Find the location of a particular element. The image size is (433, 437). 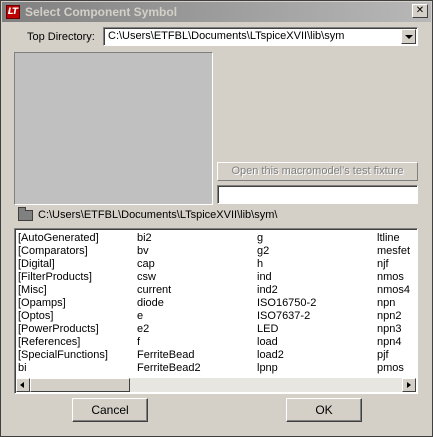

list-item: [PowerProducts] is located at coordinates (63, 329).